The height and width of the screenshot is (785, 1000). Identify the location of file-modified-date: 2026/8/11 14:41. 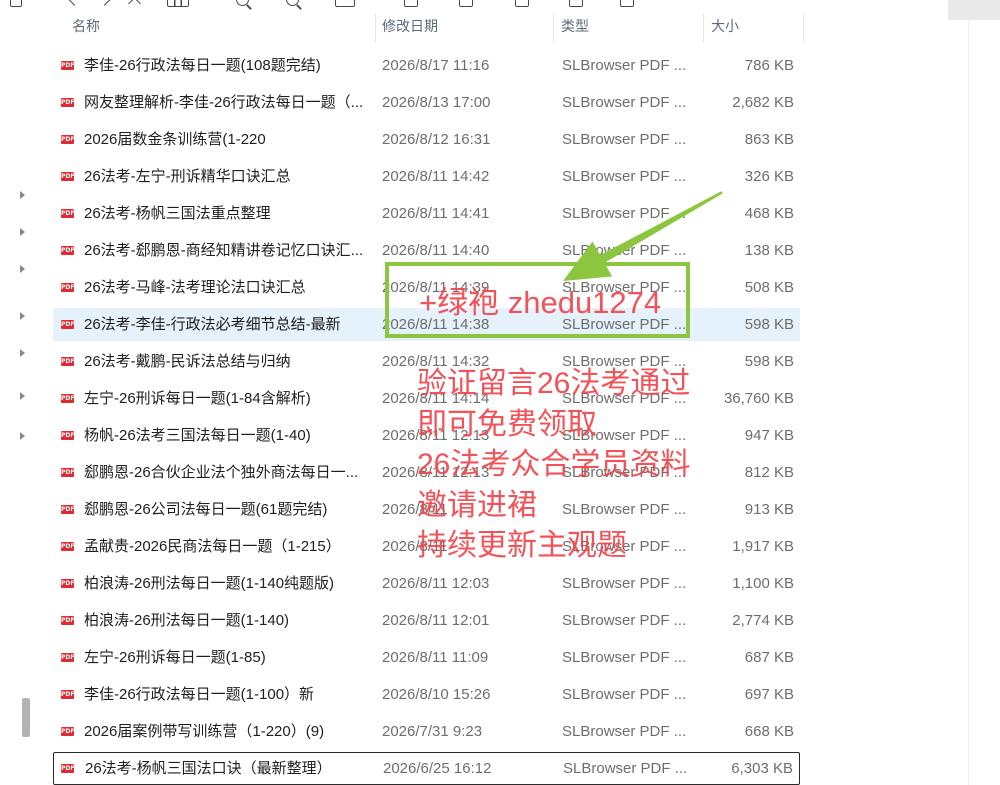
(436, 213).